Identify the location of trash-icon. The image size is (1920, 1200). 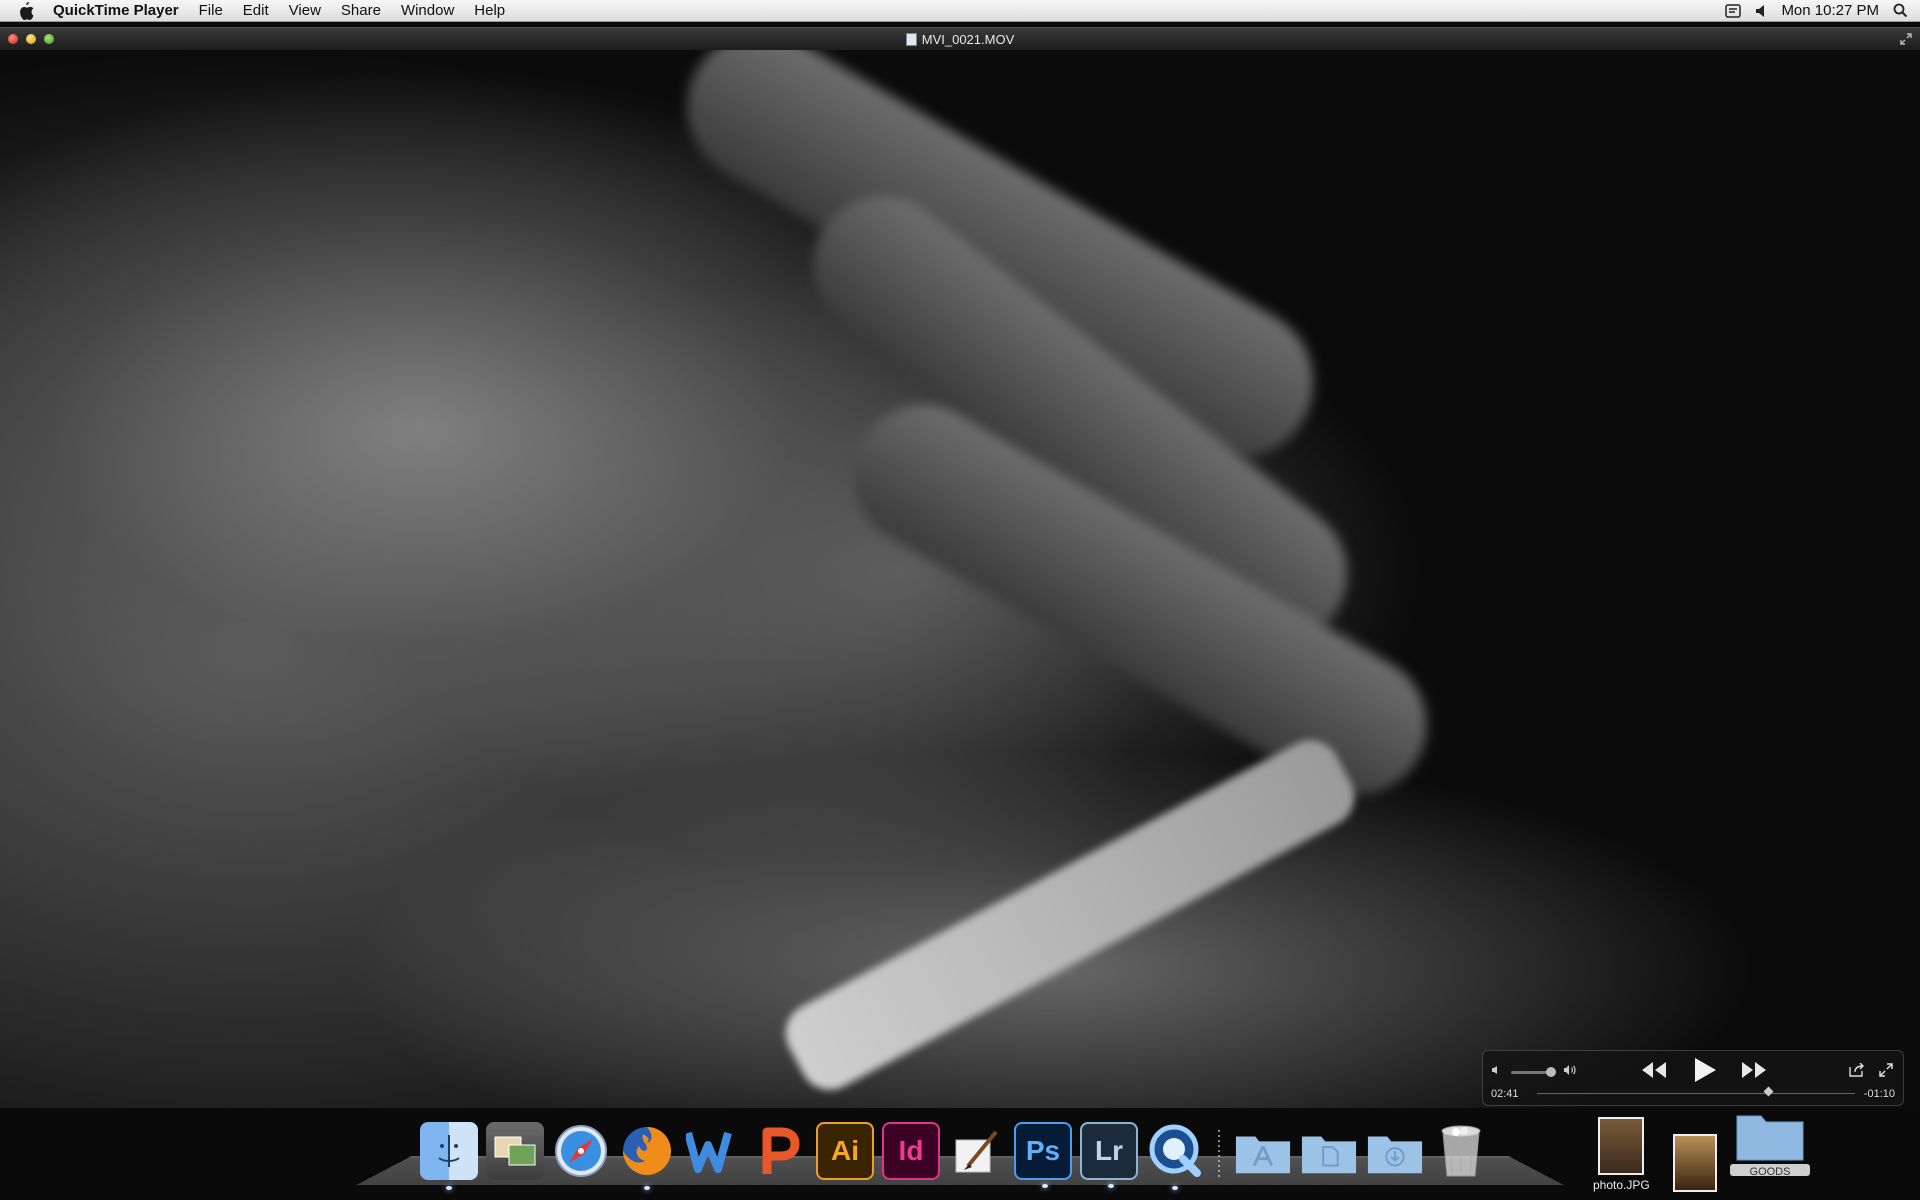
(1461, 1151).